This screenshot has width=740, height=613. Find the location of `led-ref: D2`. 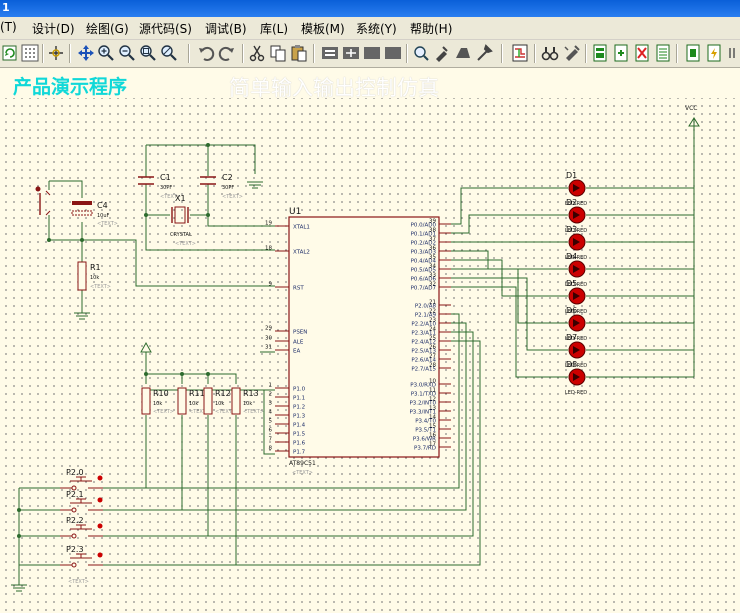

led-ref: D2 is located at coordinates (571, 202).